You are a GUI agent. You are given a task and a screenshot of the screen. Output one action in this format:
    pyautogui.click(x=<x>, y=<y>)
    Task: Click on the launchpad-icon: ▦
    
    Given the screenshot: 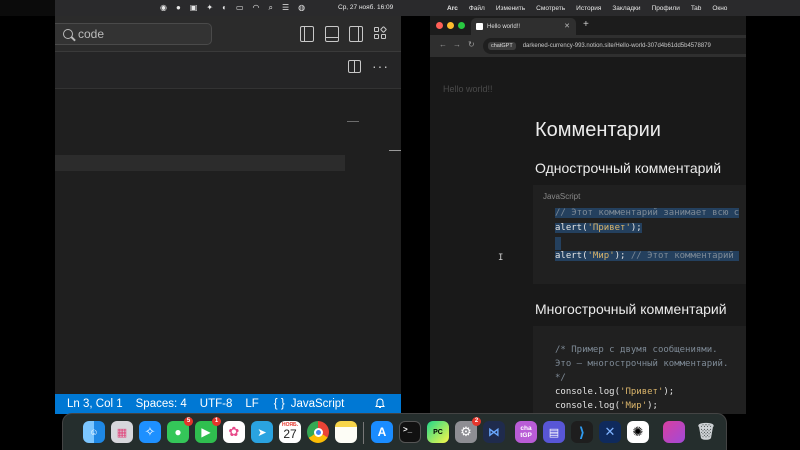 What is the action you would take?
    pyautogui.click(x=122, y=432)
    